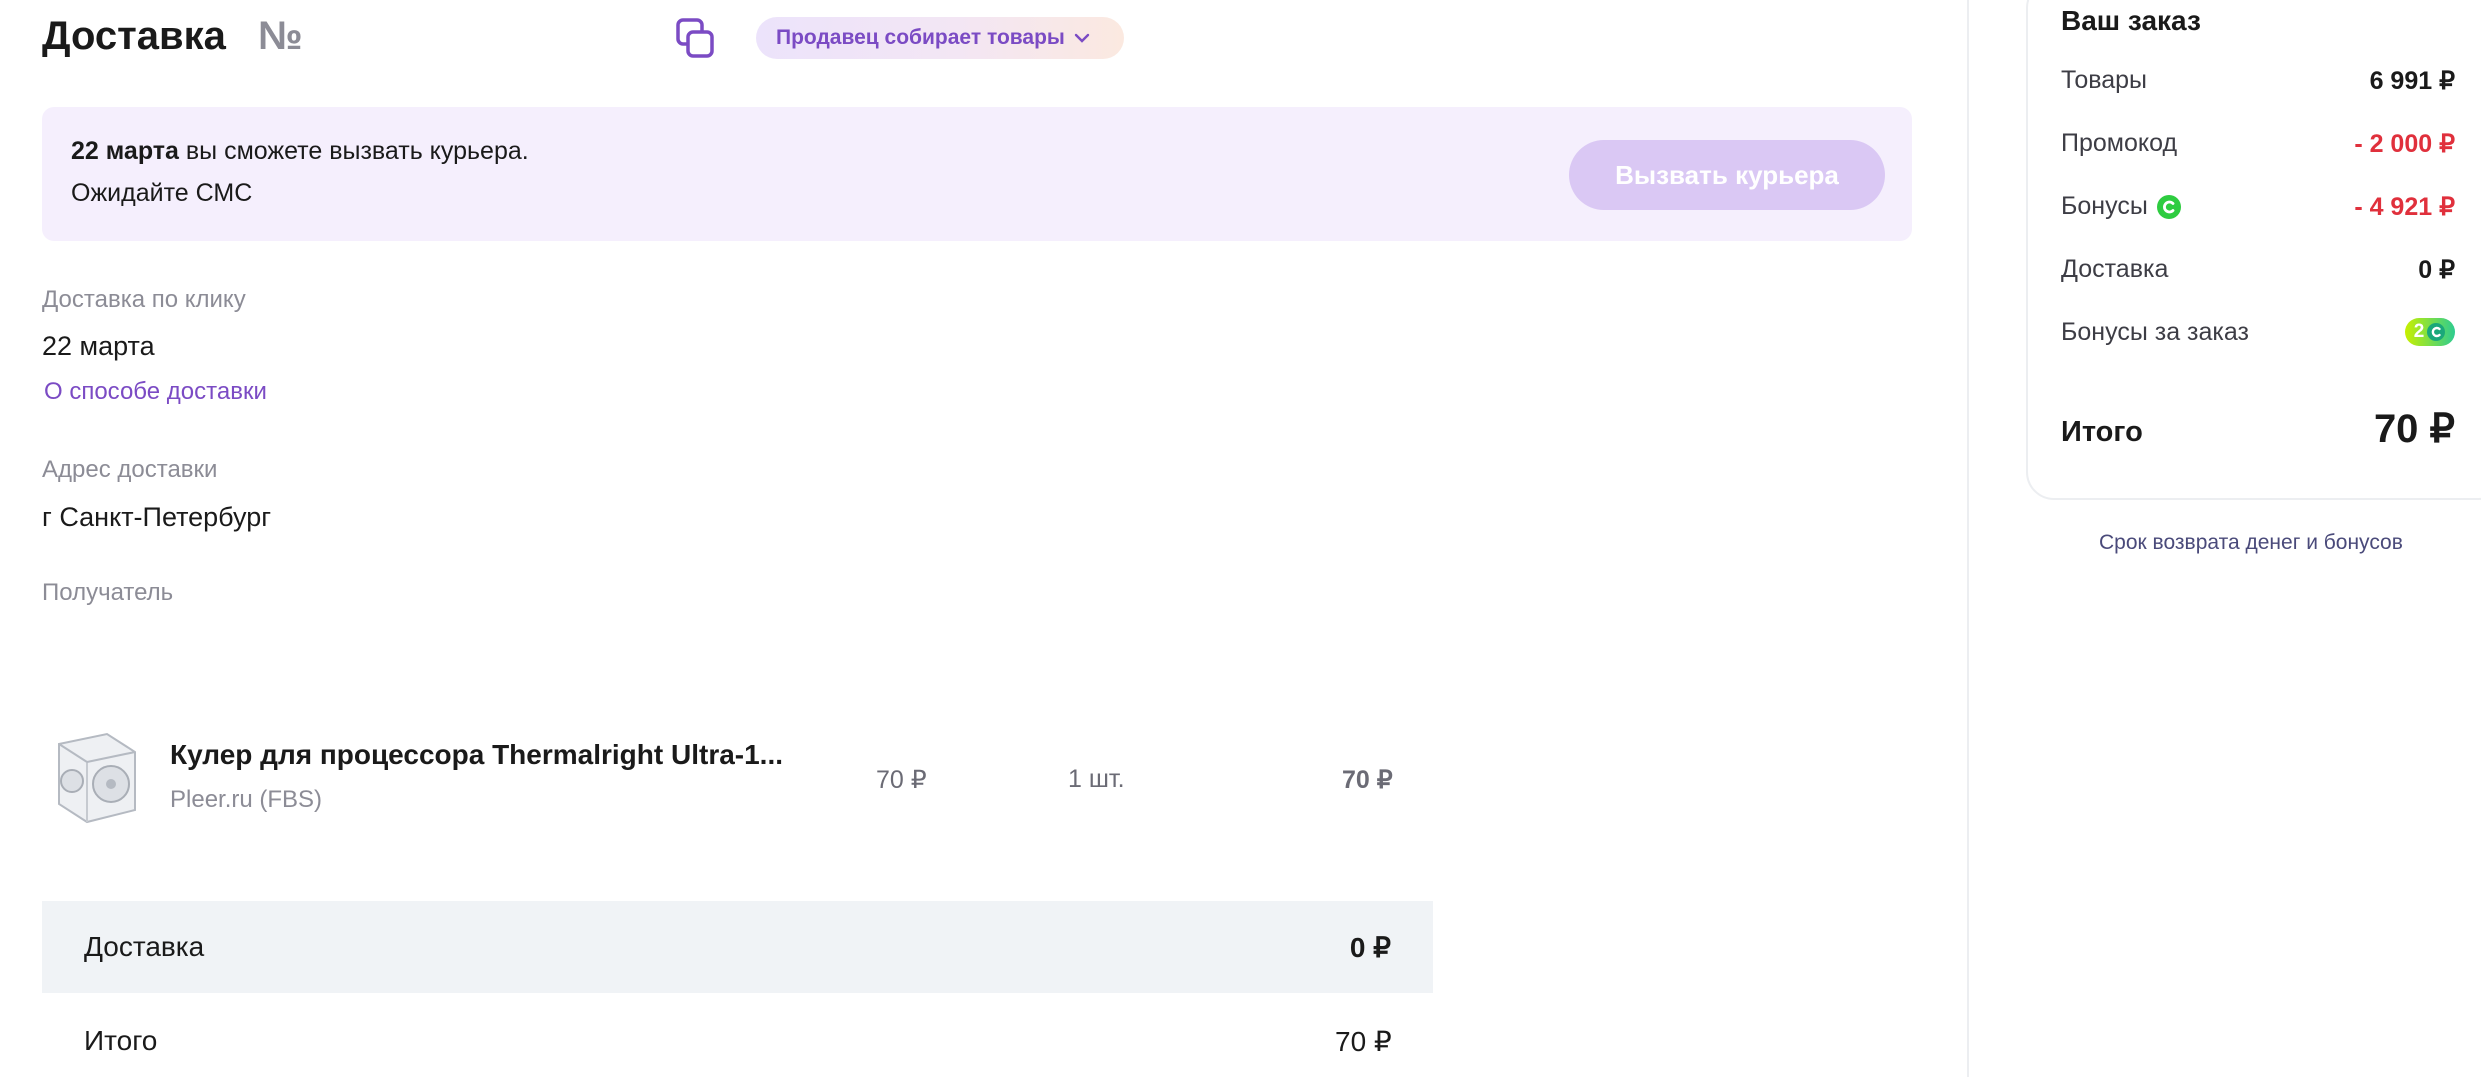  I want to click on summary-title: Ваш заказ, so click(2131, 20).